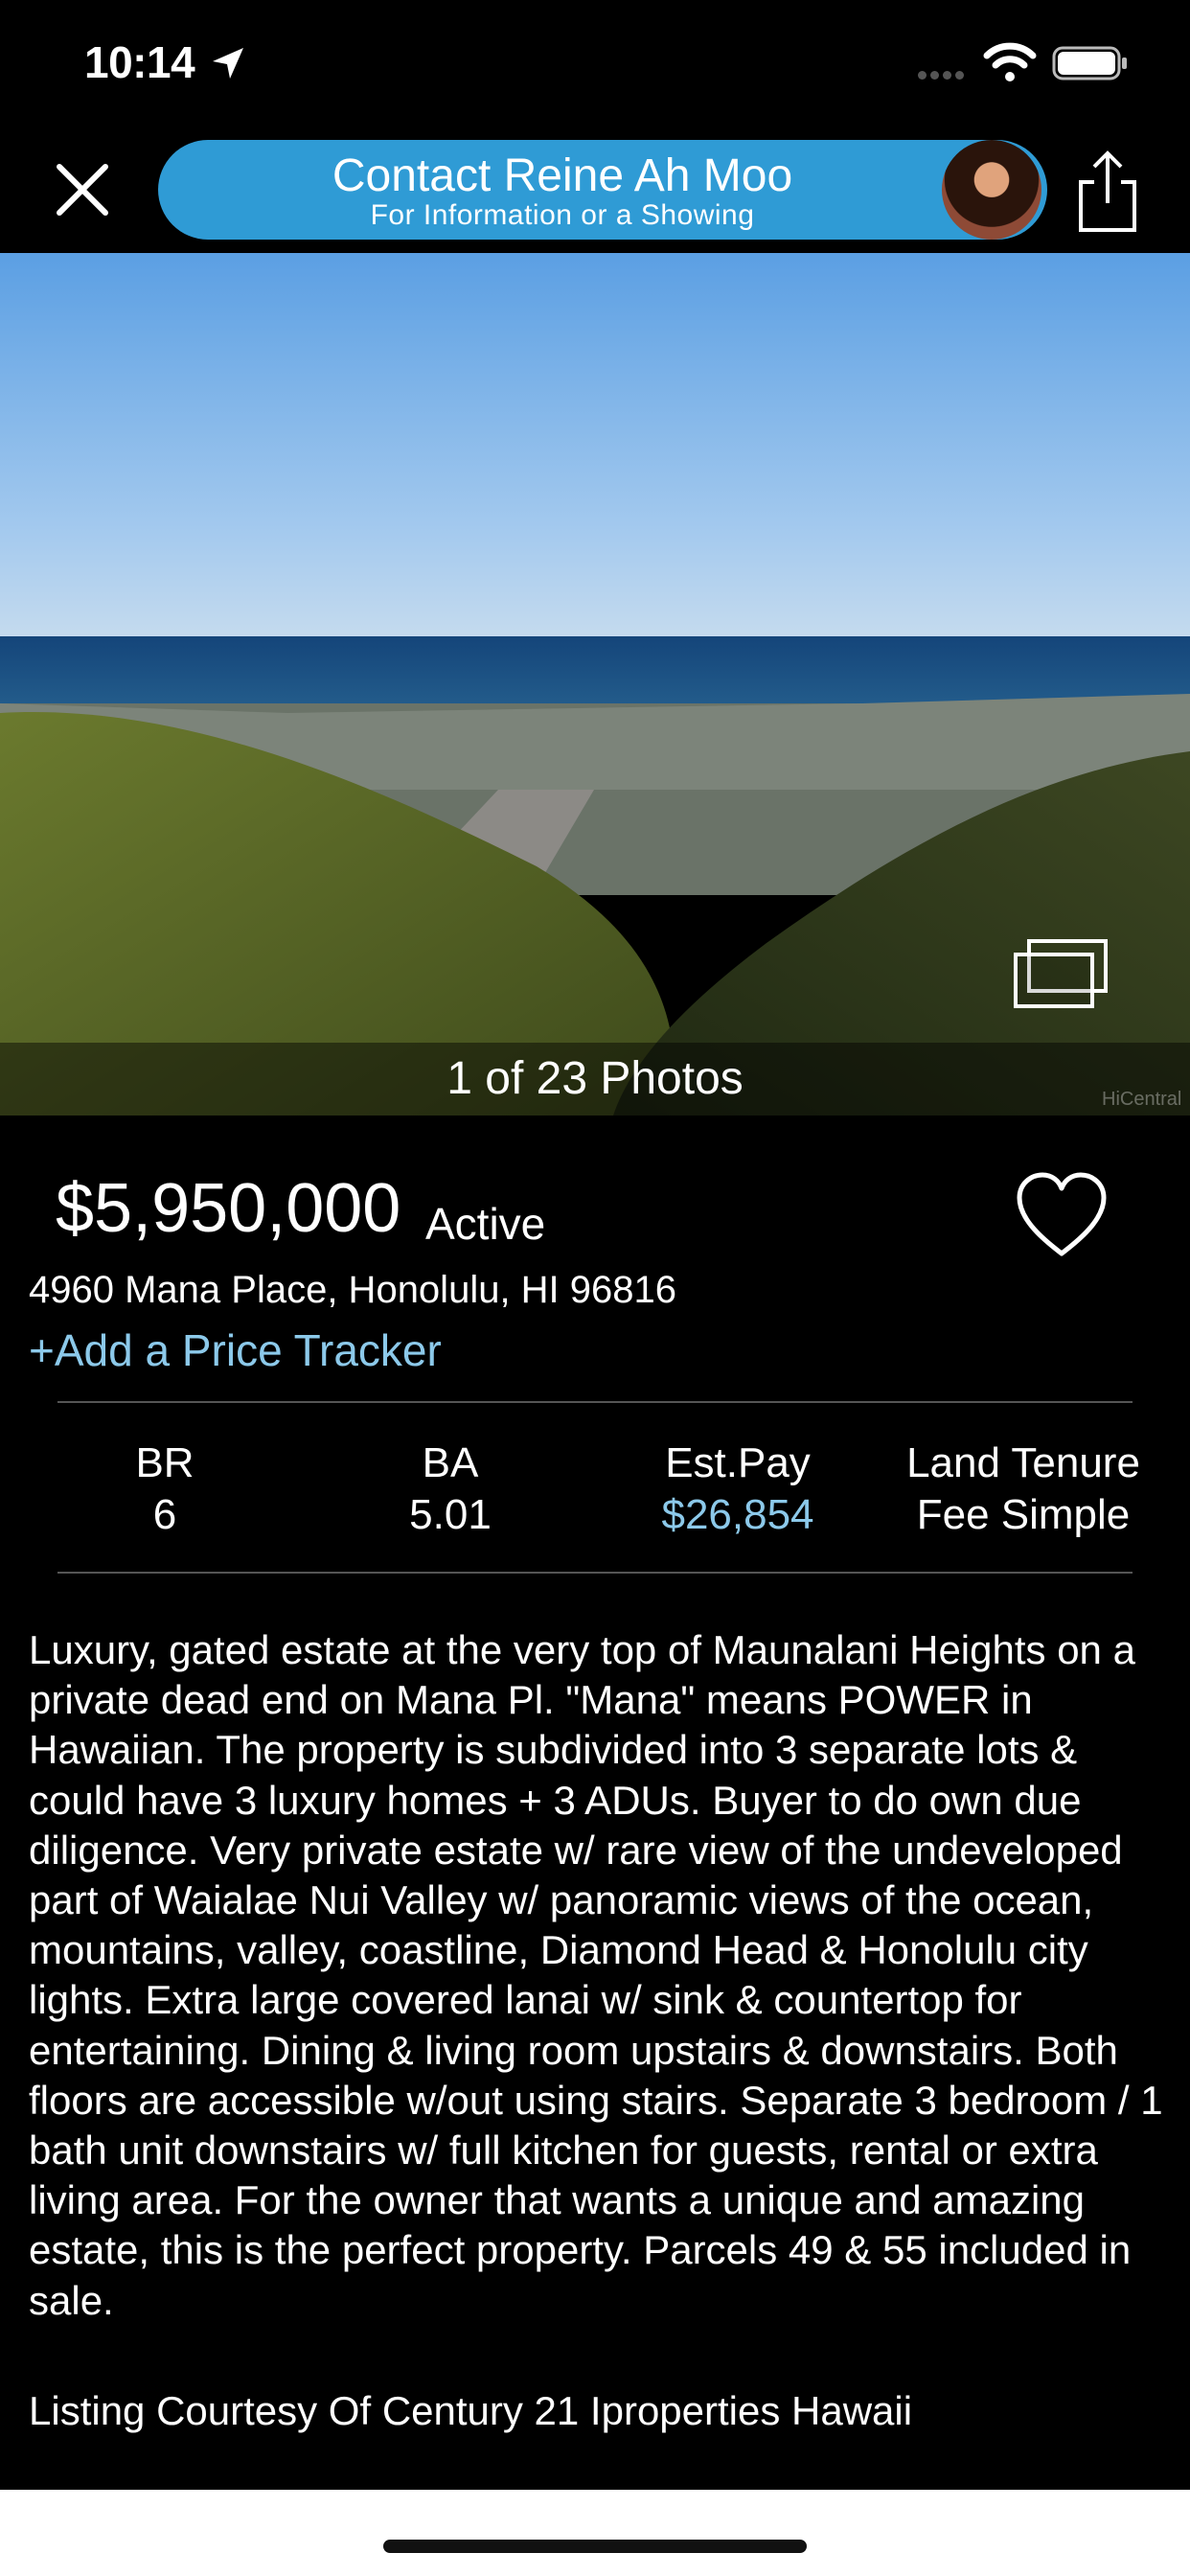  Describe the element at coordinates (451, 1489) in the screenshot. I see `stat-bathrooms: BA 5.01` at that location.